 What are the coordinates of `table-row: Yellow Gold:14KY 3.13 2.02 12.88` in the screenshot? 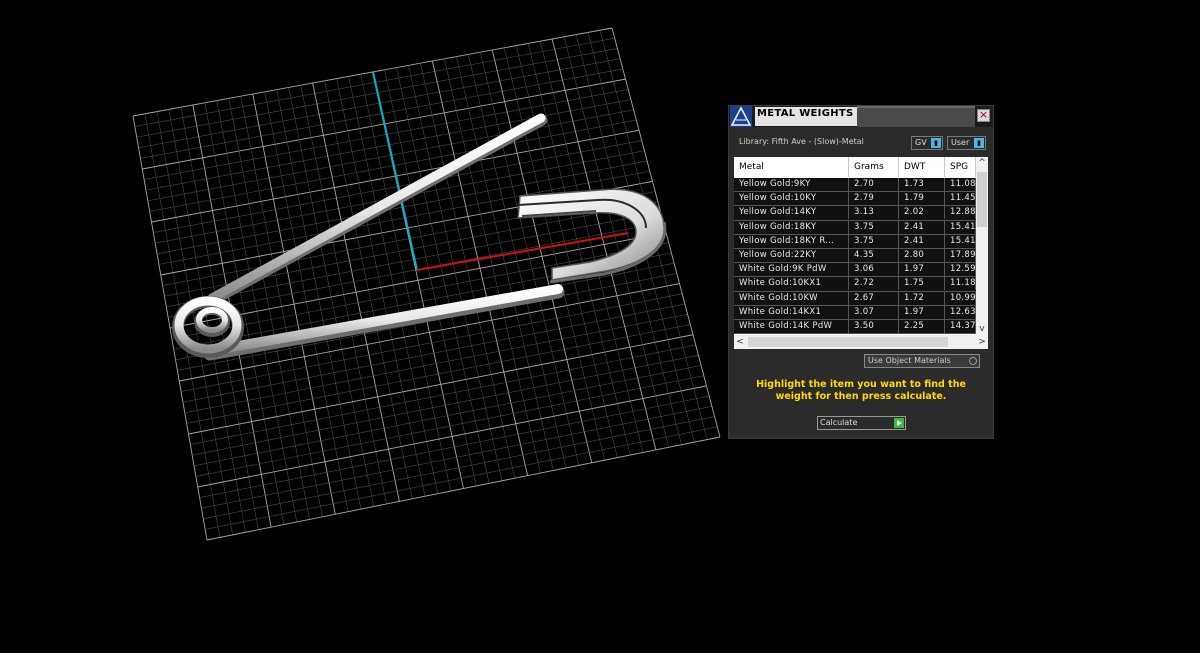 It's located at (855, 213).